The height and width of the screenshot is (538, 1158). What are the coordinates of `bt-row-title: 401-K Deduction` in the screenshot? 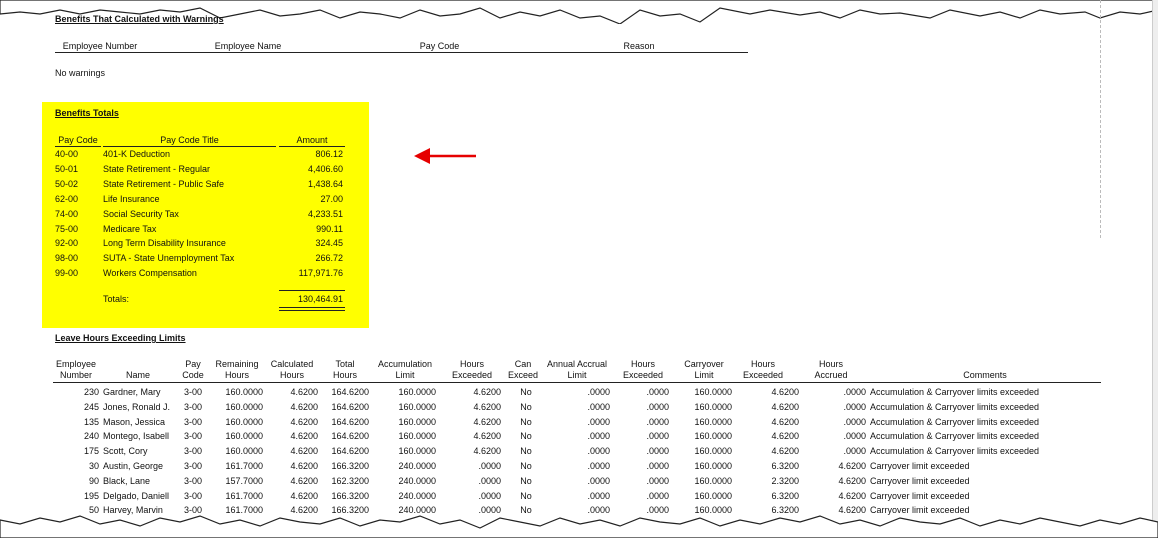 It's located at (137, 154).